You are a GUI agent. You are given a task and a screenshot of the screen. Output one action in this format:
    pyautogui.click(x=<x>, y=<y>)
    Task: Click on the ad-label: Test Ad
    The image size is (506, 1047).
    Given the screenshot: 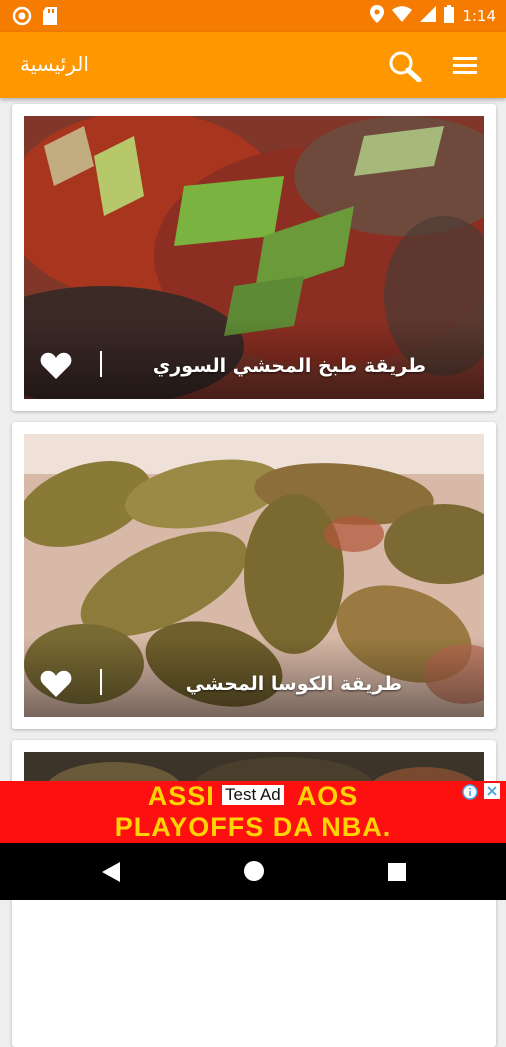 What is the action you would take?
    pyautogui.click(x=253, y=795)
    